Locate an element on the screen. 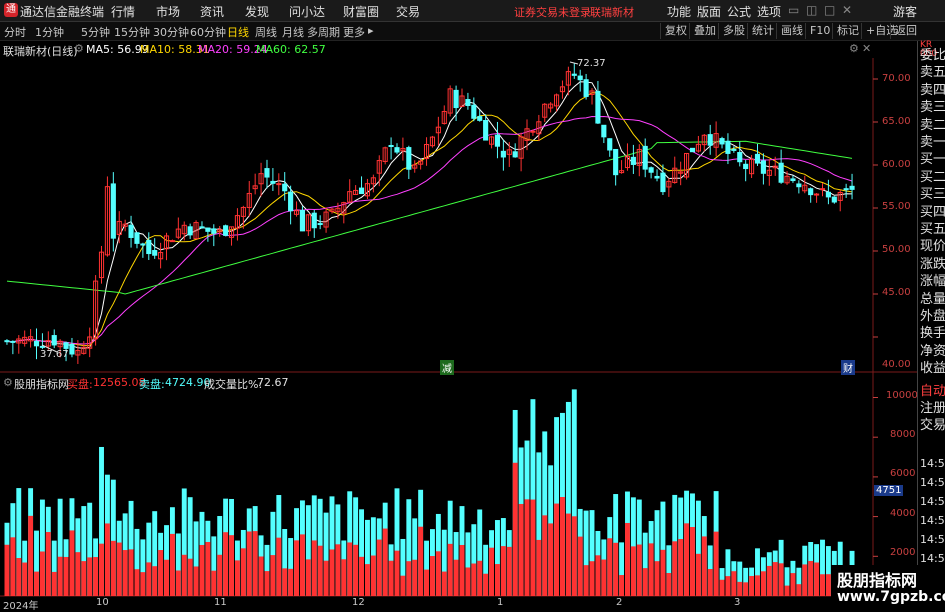 This screenshot has width=945, height=612. quote-field-label: 卖一 is located at coordinates (932, 142).